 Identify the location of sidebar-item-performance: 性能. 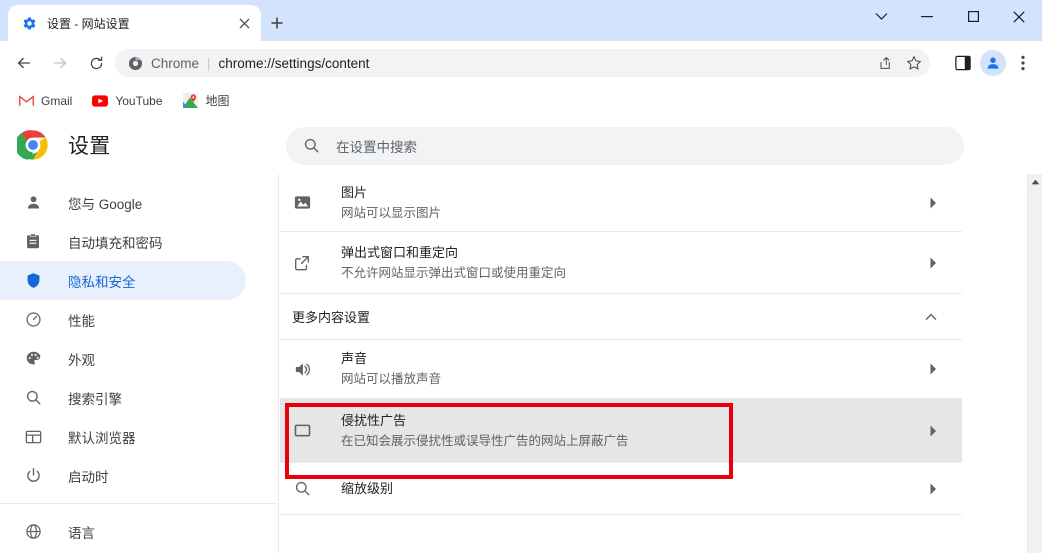
(123, 319).